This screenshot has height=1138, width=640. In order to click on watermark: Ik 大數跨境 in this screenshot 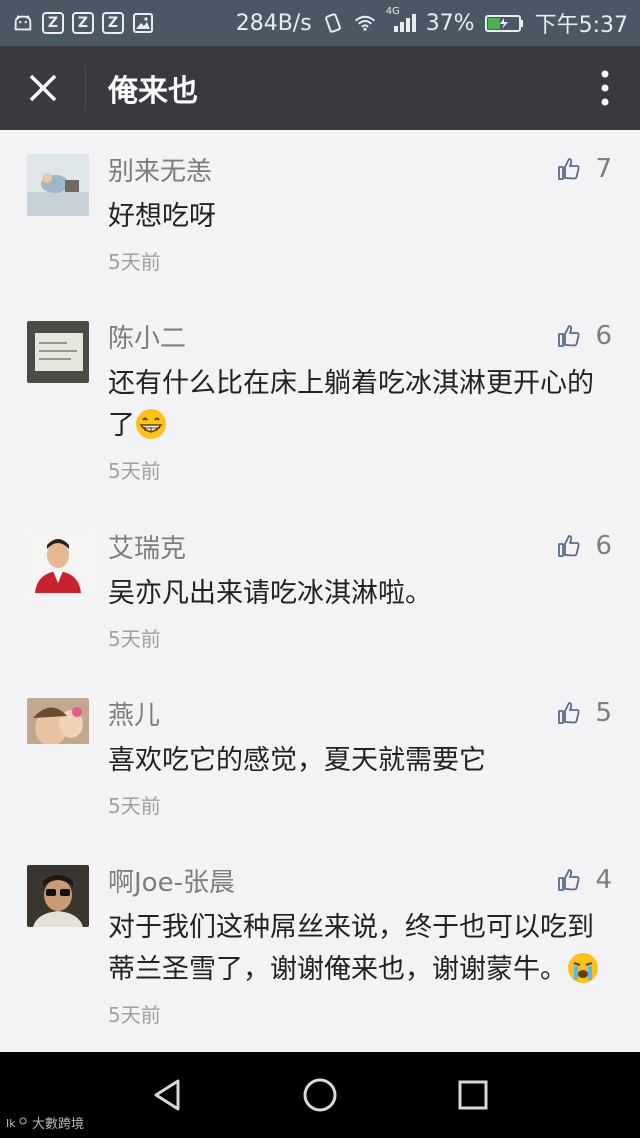, I will do `click(45, 1123)`.